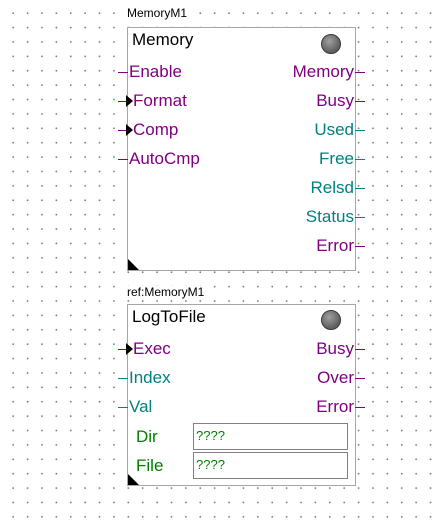 The width and height of the screenshot is (437, 523). I want to click on input-pin-comp: Comp, so click(148, 130).